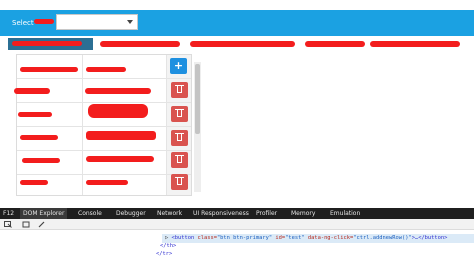  I want to click on tab-debugger: Debugger, so click(131, 213).